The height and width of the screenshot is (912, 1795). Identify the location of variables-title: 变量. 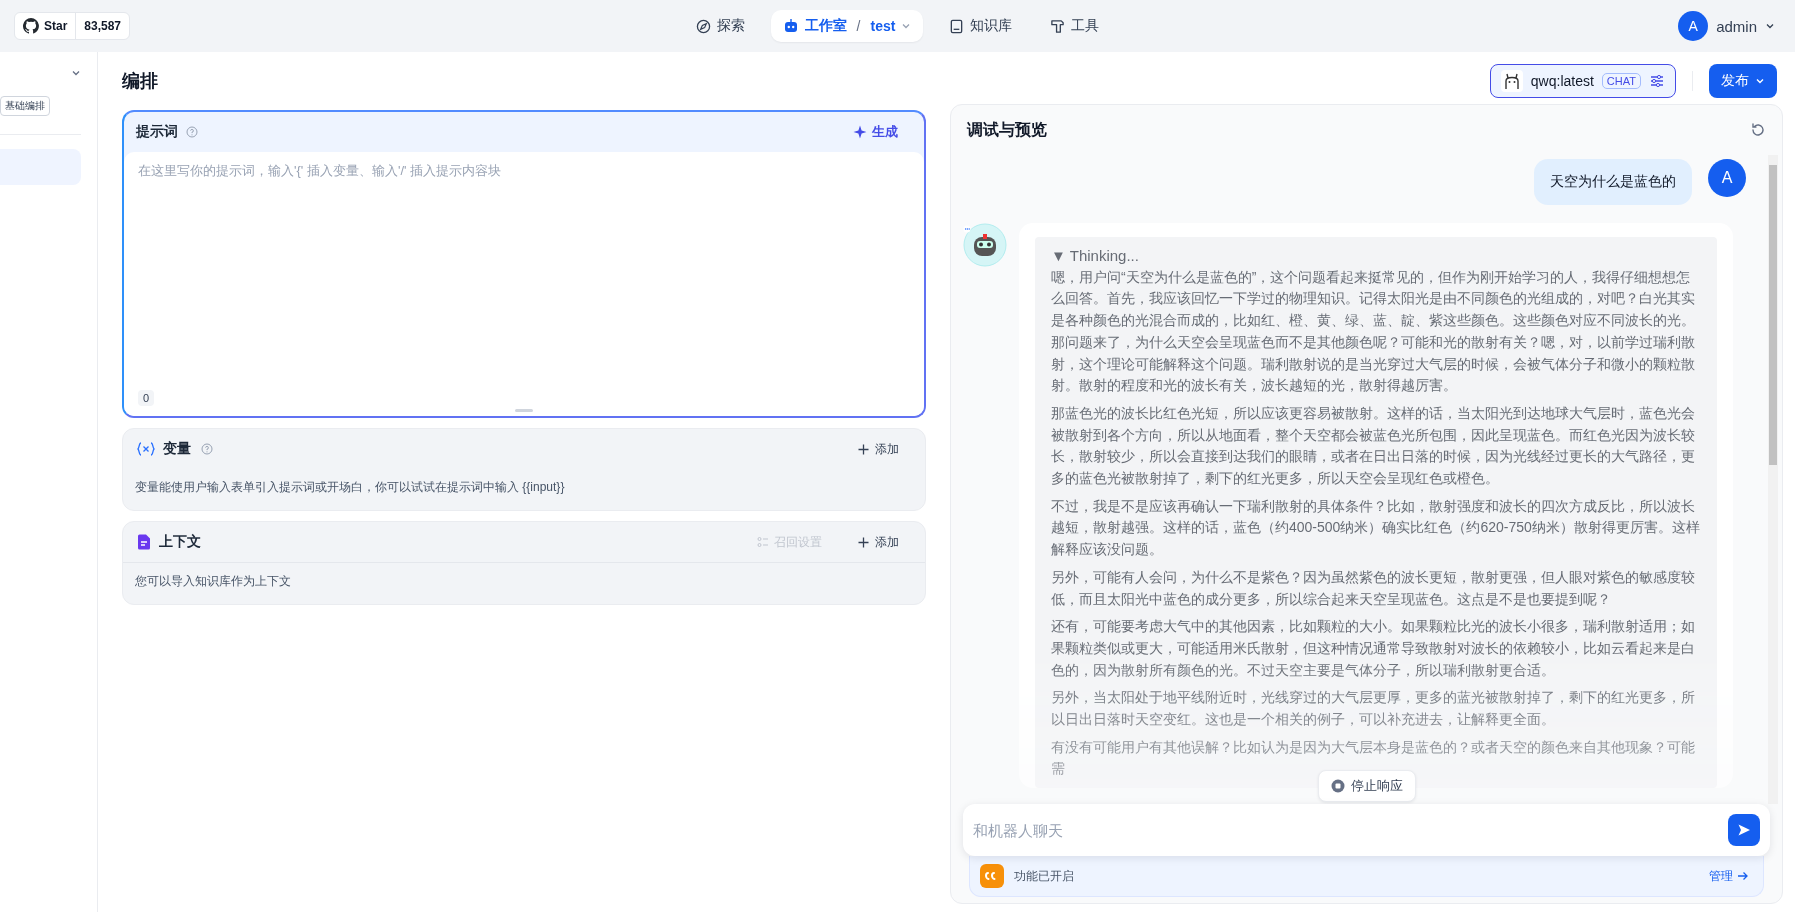
(177, 449).